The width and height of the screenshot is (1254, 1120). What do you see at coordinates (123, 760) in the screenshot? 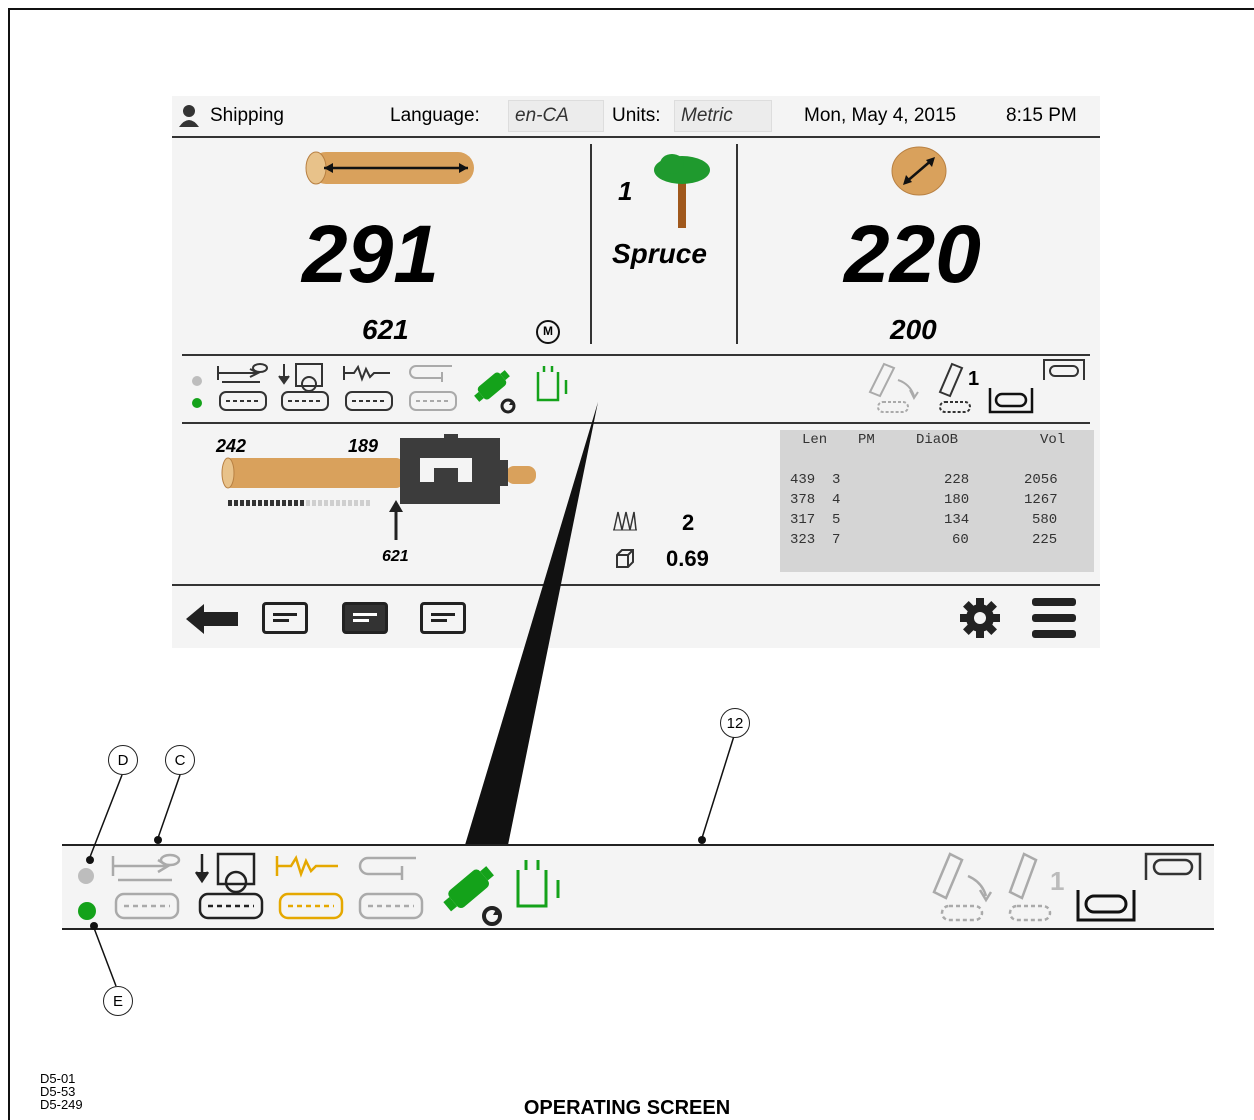
I see `callout-d: D` at bounding box center [123, 760].